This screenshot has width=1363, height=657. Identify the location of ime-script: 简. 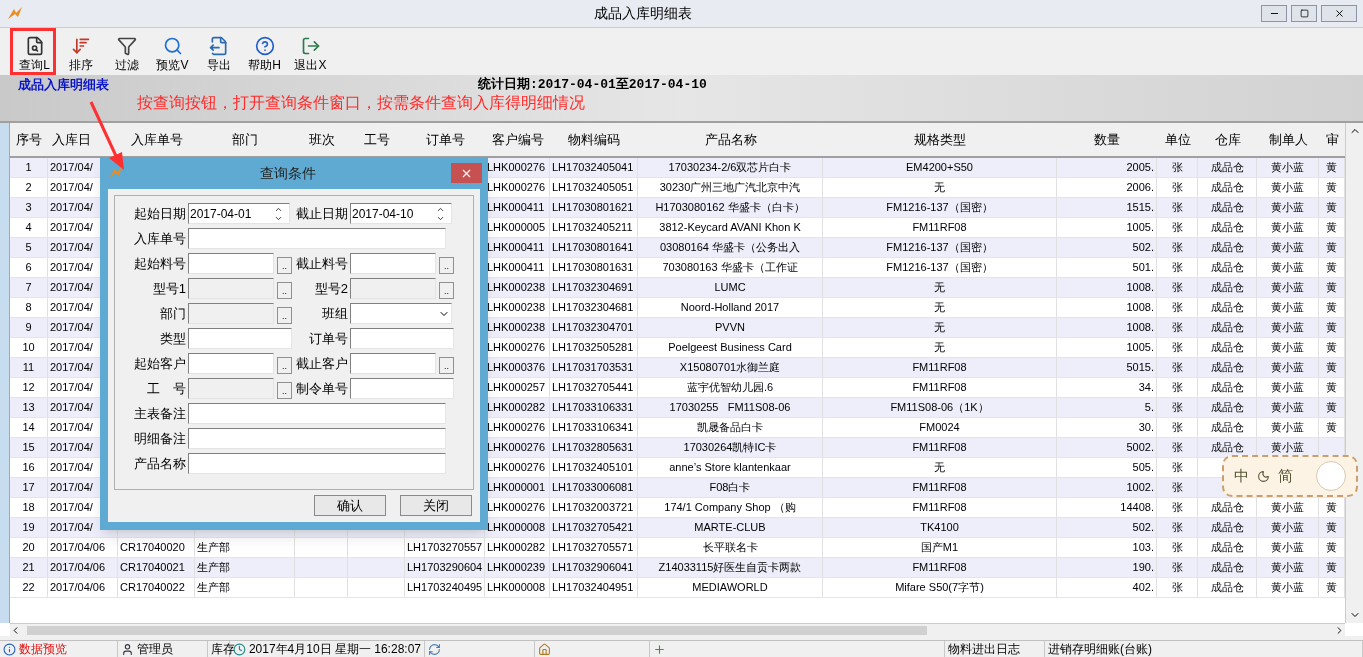
(1285, 476).